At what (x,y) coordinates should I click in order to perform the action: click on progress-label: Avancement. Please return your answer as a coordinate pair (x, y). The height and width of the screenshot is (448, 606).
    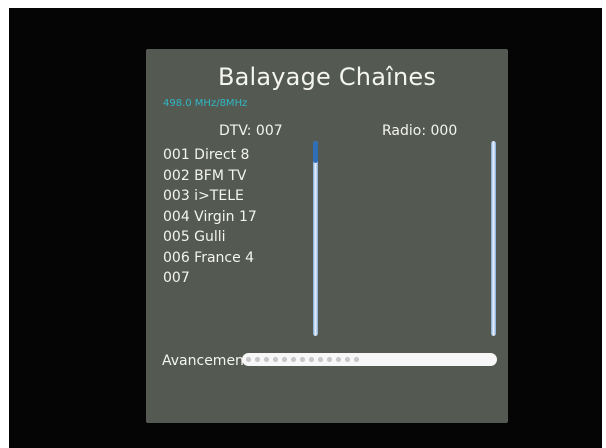
    Looking at the image, I should click on (206, 361).